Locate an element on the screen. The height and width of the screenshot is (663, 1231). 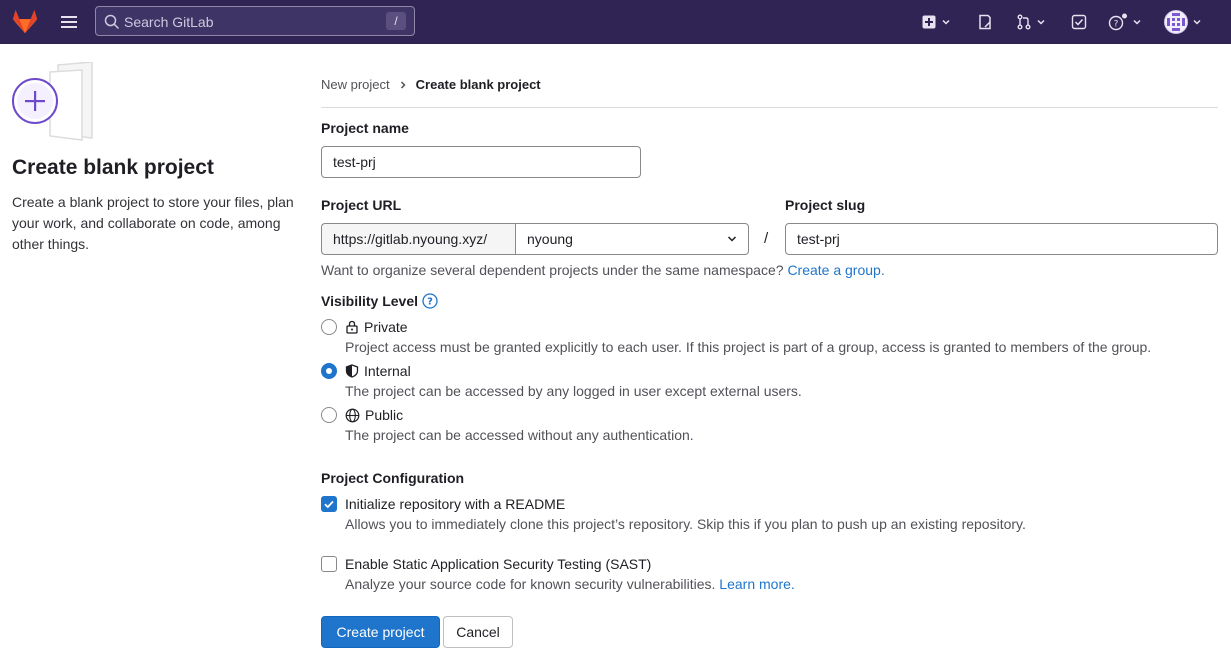
visibility-internal-text: Internal is located at coordinates (387, 371).